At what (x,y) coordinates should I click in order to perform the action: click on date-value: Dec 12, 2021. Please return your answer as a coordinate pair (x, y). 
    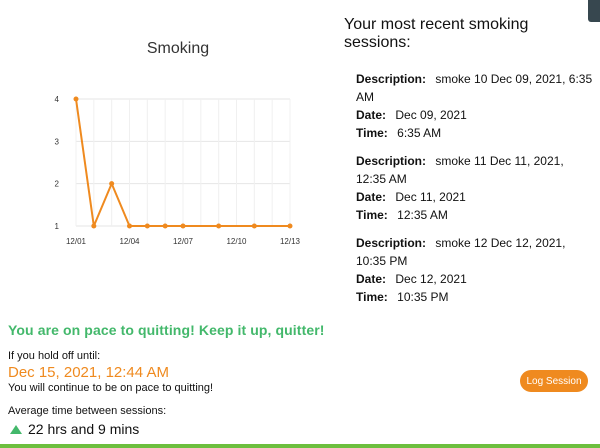
    Looking at the image, I should click on (431, 279).